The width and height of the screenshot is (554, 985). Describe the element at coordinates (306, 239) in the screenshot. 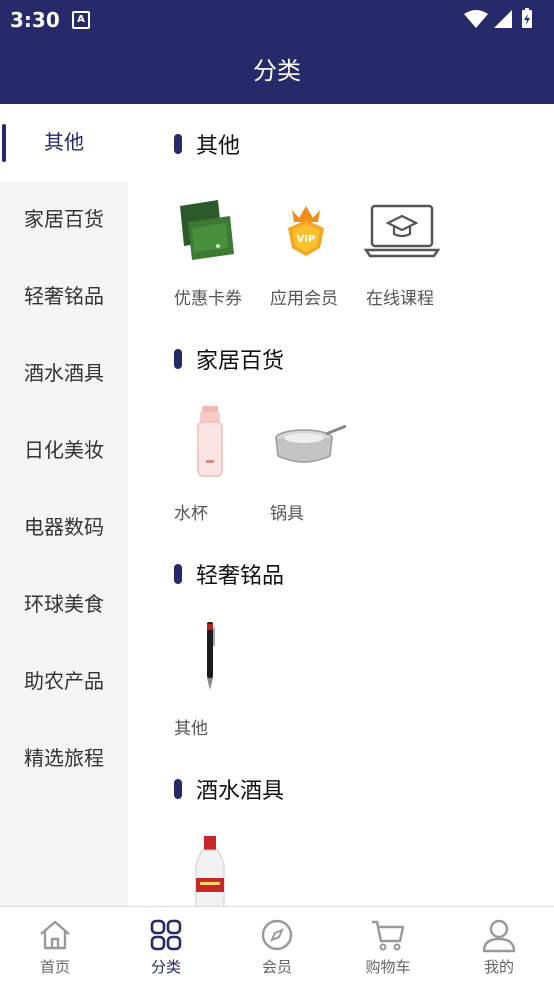

I see `svg-text: VIP` at that location.